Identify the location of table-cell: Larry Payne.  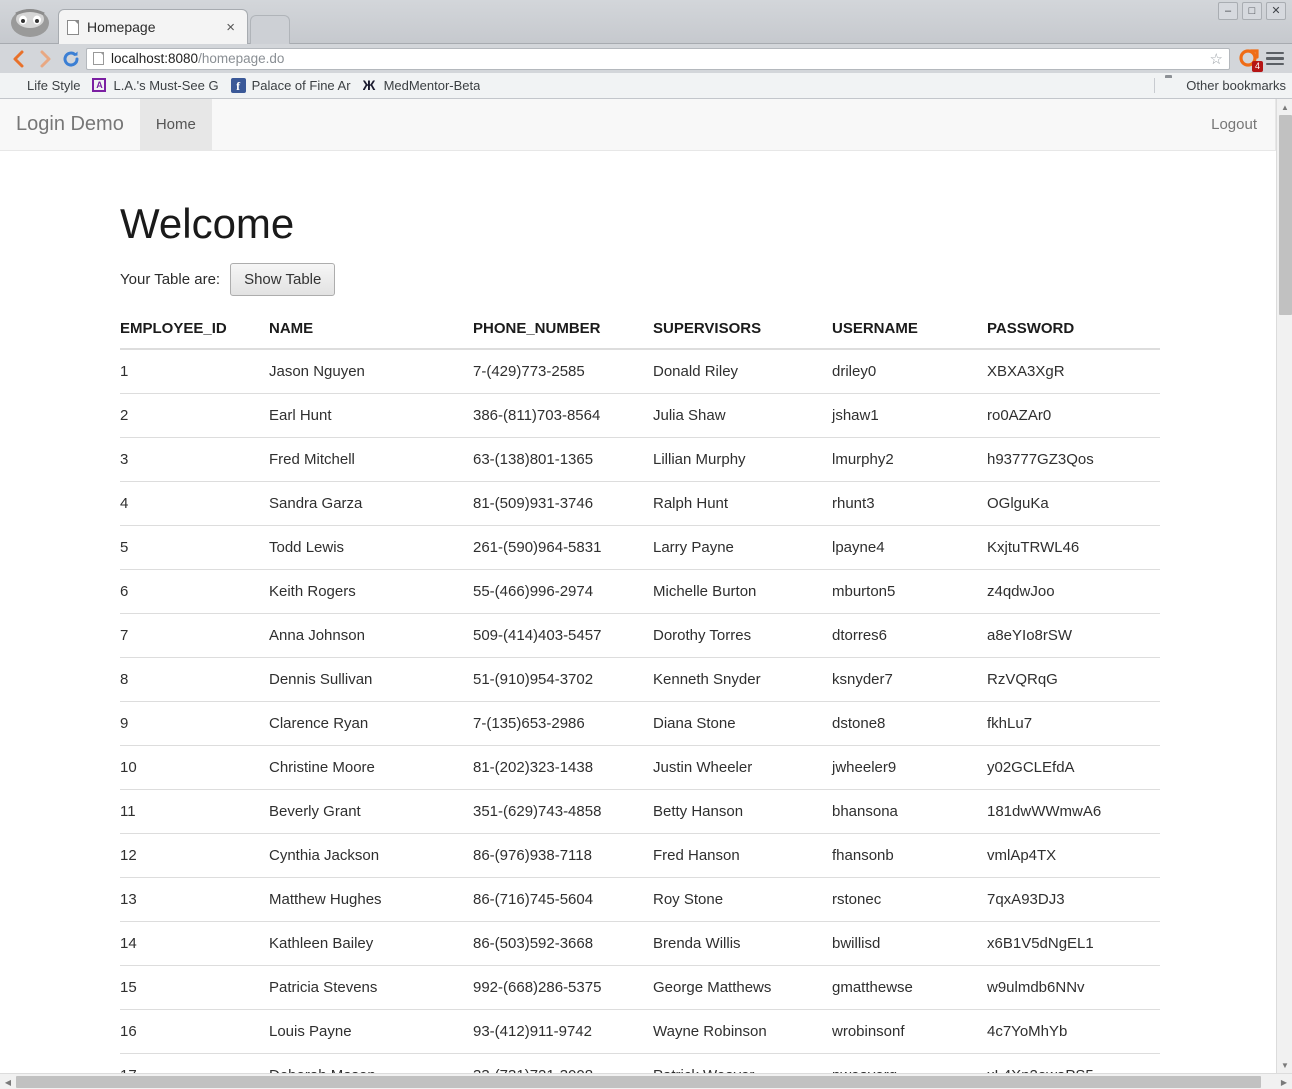
(742, 547).